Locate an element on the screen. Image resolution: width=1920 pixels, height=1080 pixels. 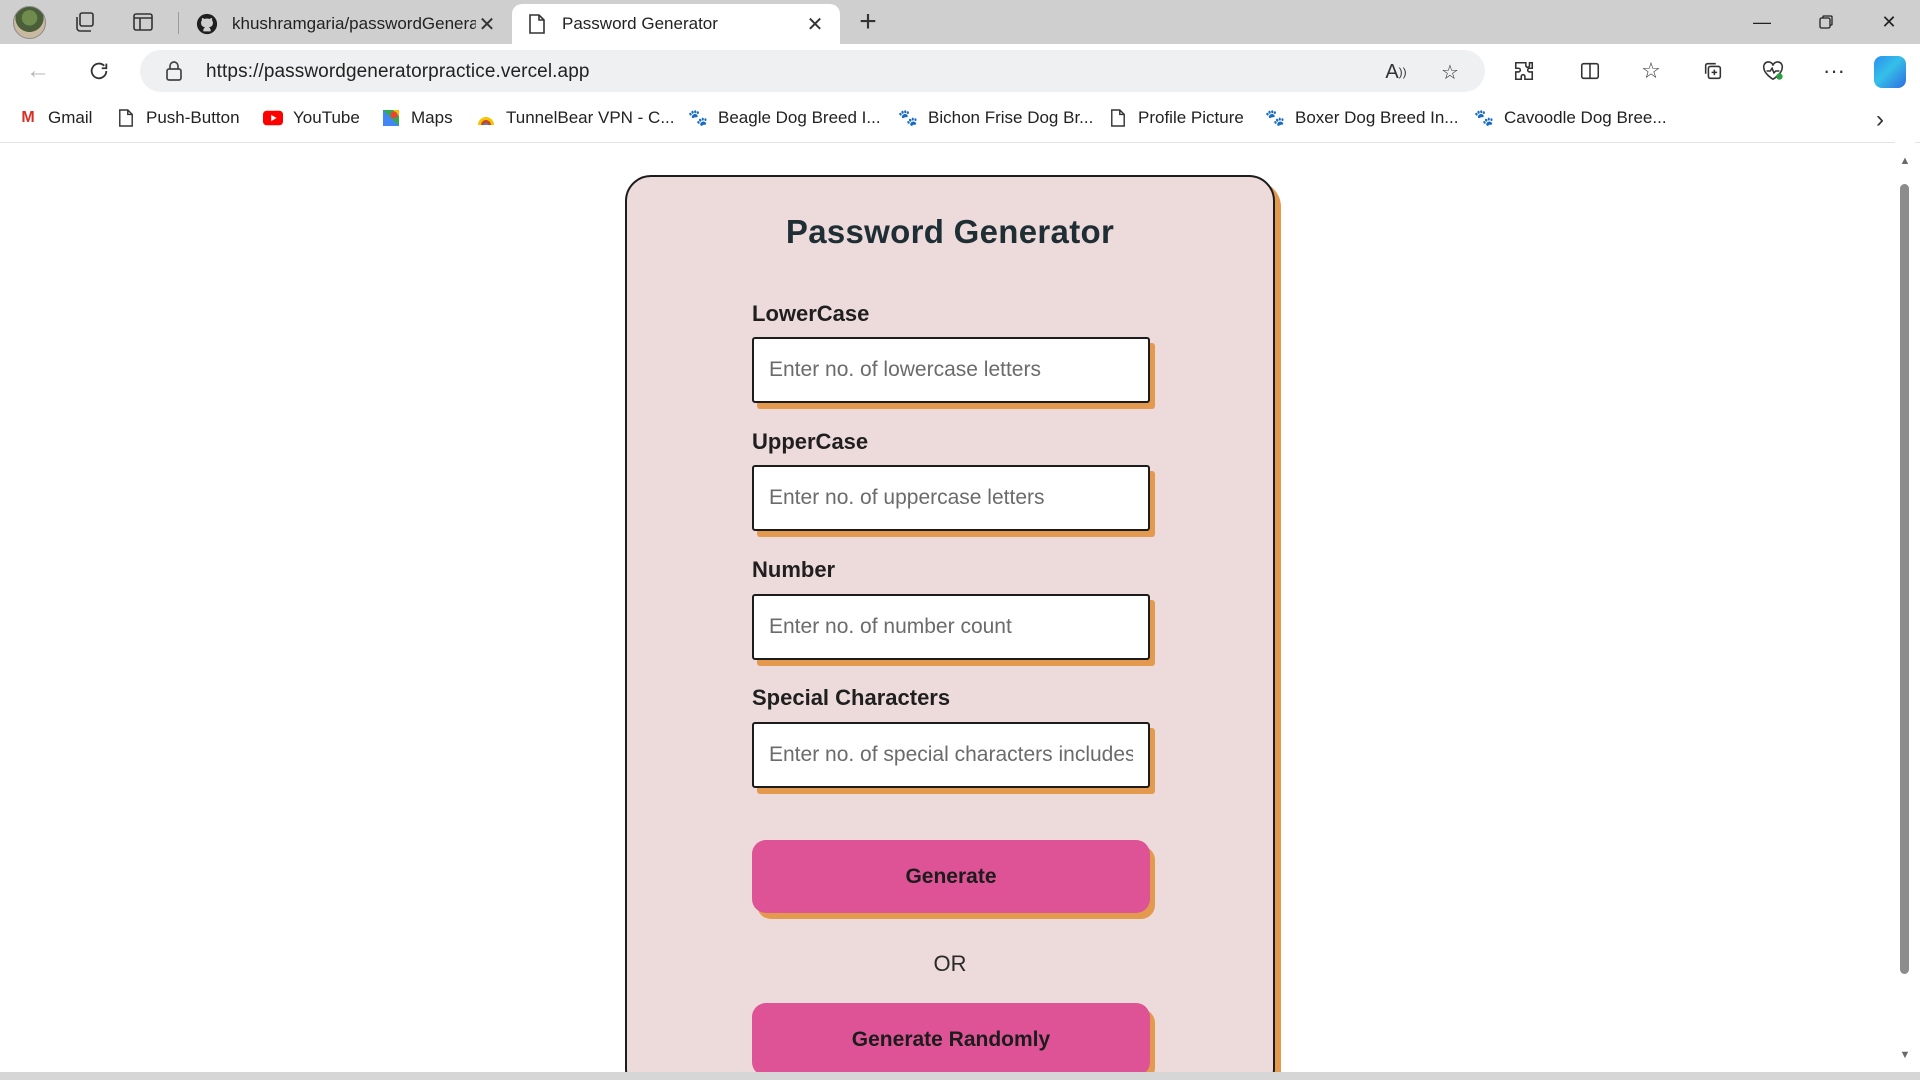
github-icon is located at coordinates (207, 24).